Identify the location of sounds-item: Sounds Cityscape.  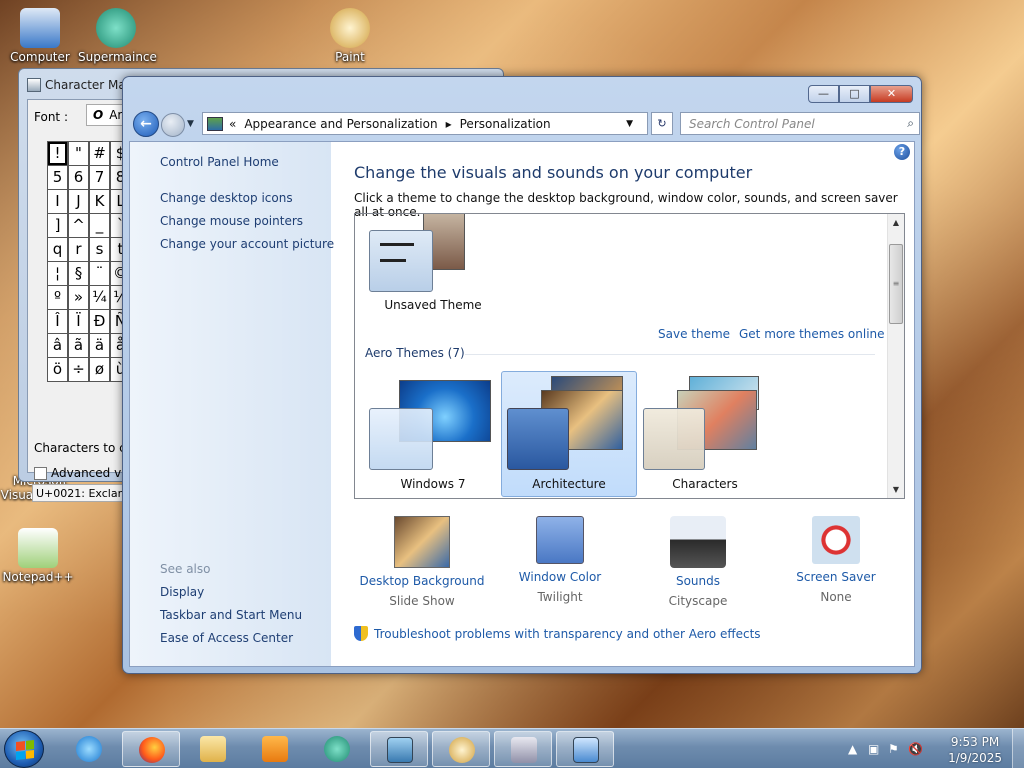
(698, 562).